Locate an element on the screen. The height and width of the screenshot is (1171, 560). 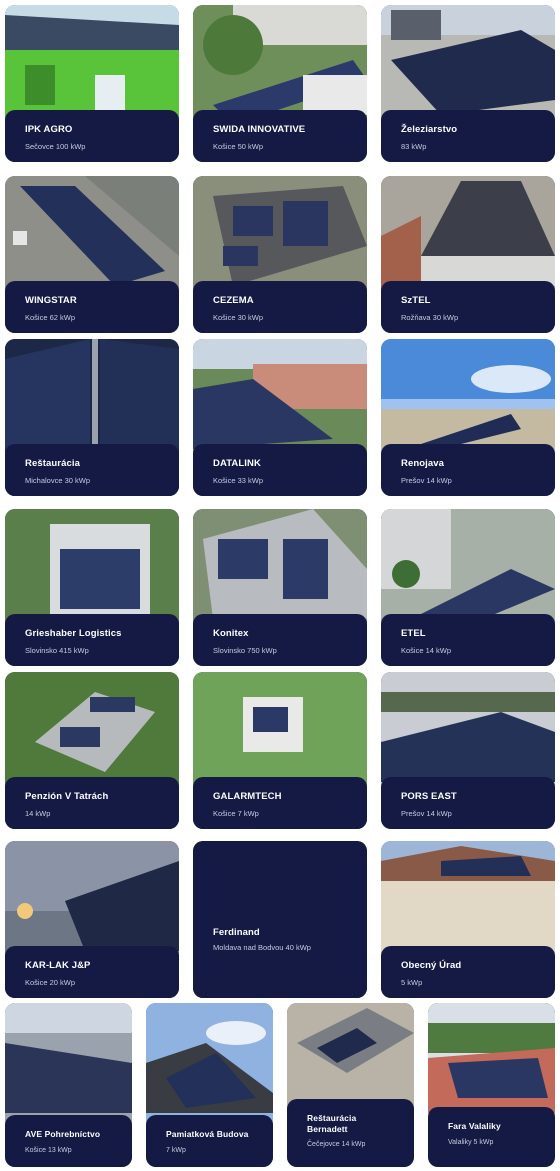
project-card-kar-lak: KAR-LAK J&P Košice 20 kWp is located at coordinates (92, 919).